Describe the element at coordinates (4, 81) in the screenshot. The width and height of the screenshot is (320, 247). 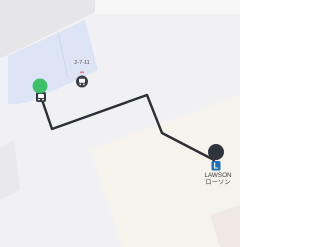
I see `highlighted-block-edge` at that location.